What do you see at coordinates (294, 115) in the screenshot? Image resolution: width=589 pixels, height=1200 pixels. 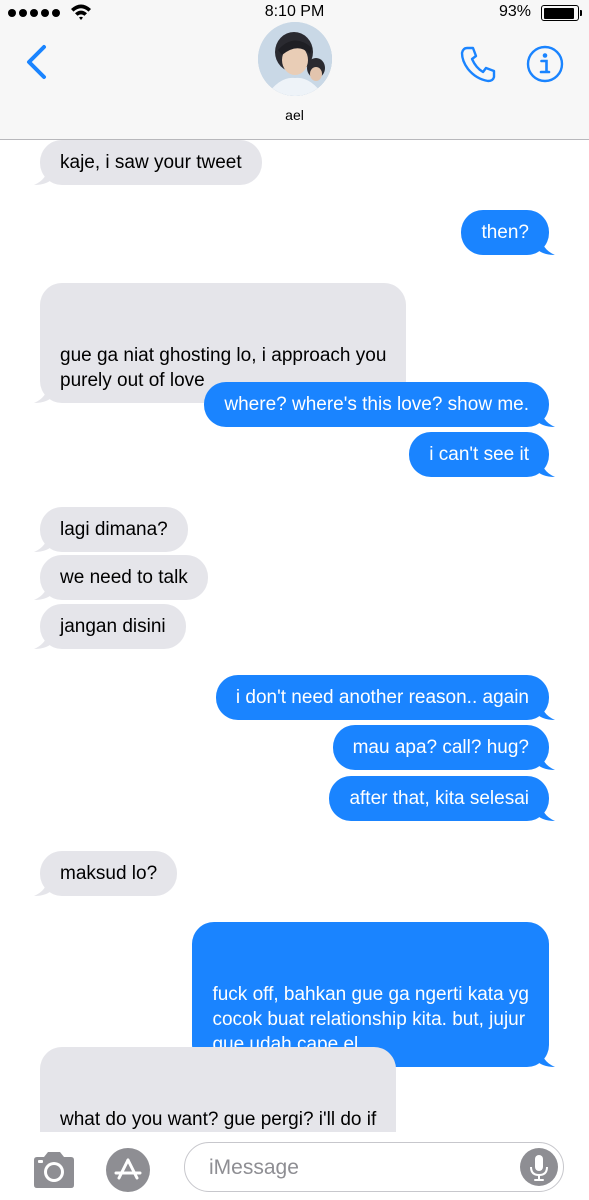 I see `contact-name: ael` at bounding box center [294, 115].